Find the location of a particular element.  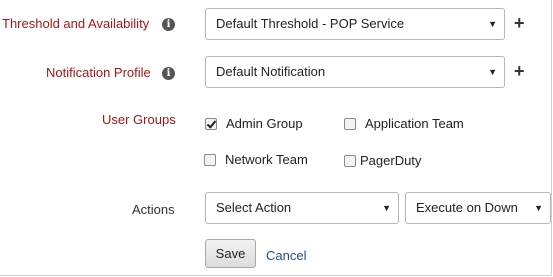

user-group-option: Application Team is located at coordinates (404, 123).